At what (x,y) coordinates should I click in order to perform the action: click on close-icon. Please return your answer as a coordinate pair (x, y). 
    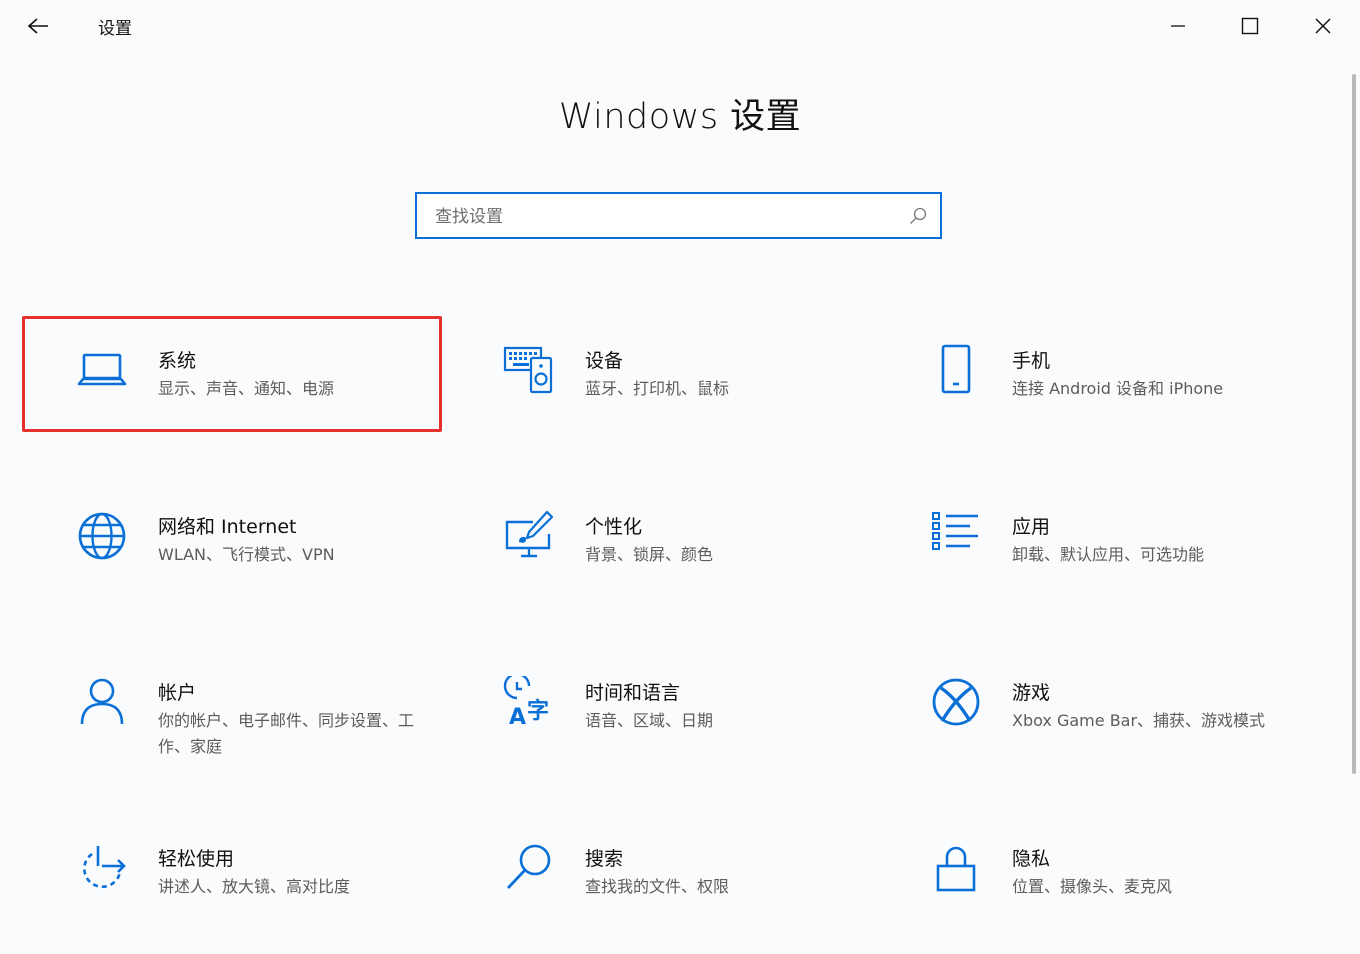
    Looking at the image, I should click on (1323, 26).